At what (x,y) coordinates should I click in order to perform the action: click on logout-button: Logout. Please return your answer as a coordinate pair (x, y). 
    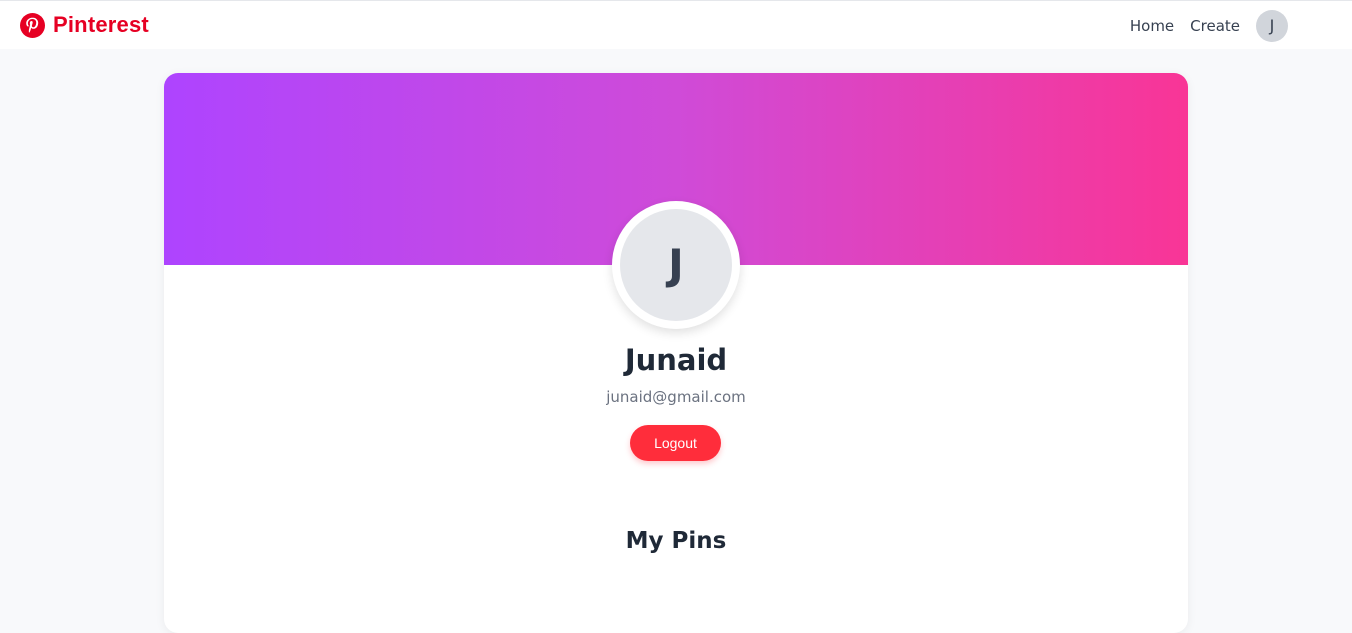
    Looking at the image, I should click on (675, 443).